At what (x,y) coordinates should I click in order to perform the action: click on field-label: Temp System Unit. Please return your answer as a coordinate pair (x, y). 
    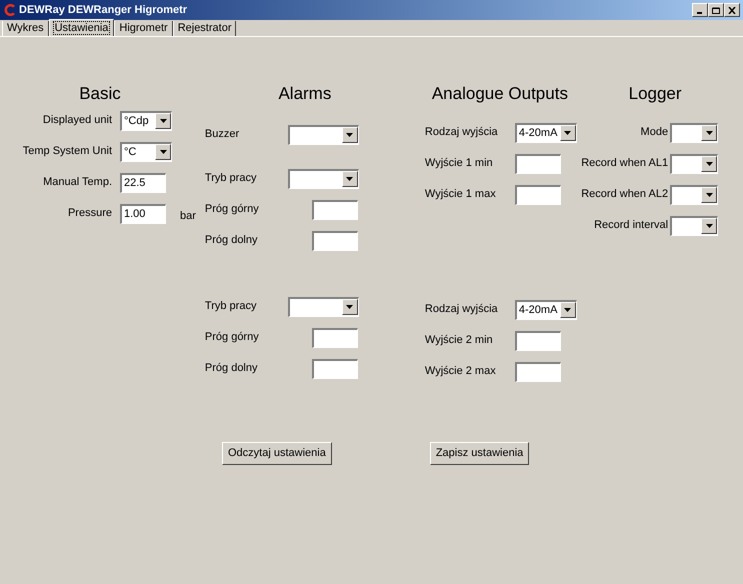
    Looking at the image, I should click on (67, 152).